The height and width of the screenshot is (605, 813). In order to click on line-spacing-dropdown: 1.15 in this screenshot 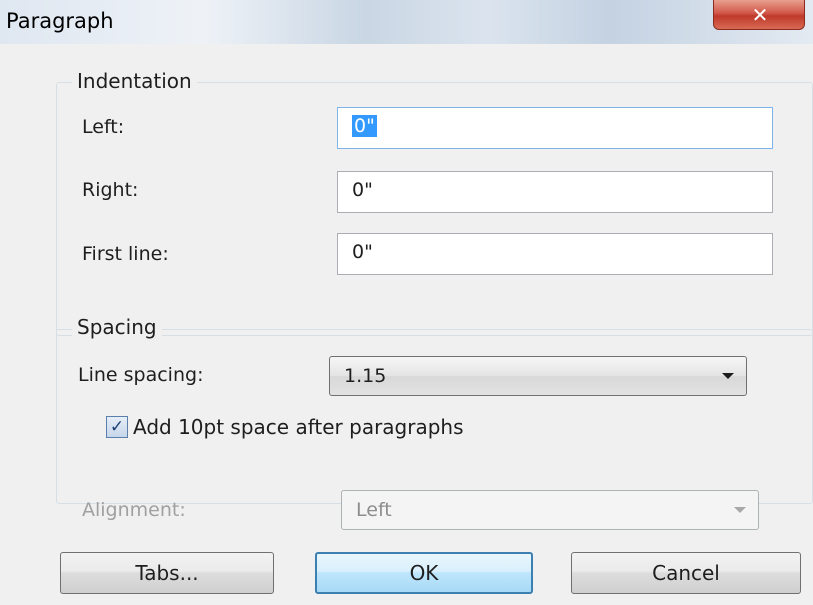, I will do `click(538, 376)`.